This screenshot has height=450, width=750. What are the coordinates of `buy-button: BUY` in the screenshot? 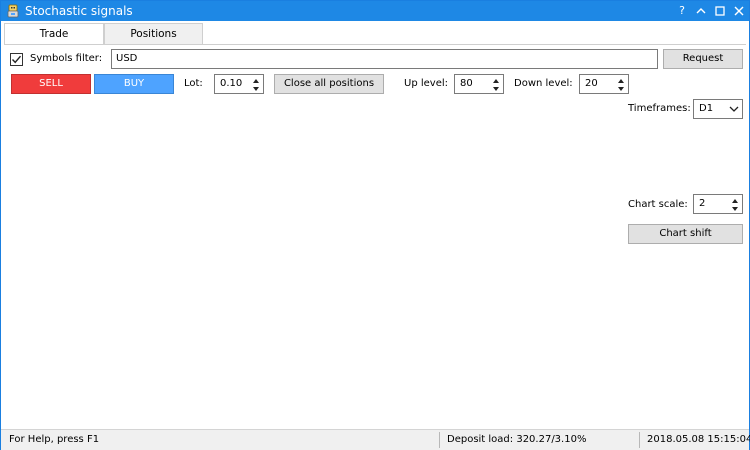 It's located at (134, 84).